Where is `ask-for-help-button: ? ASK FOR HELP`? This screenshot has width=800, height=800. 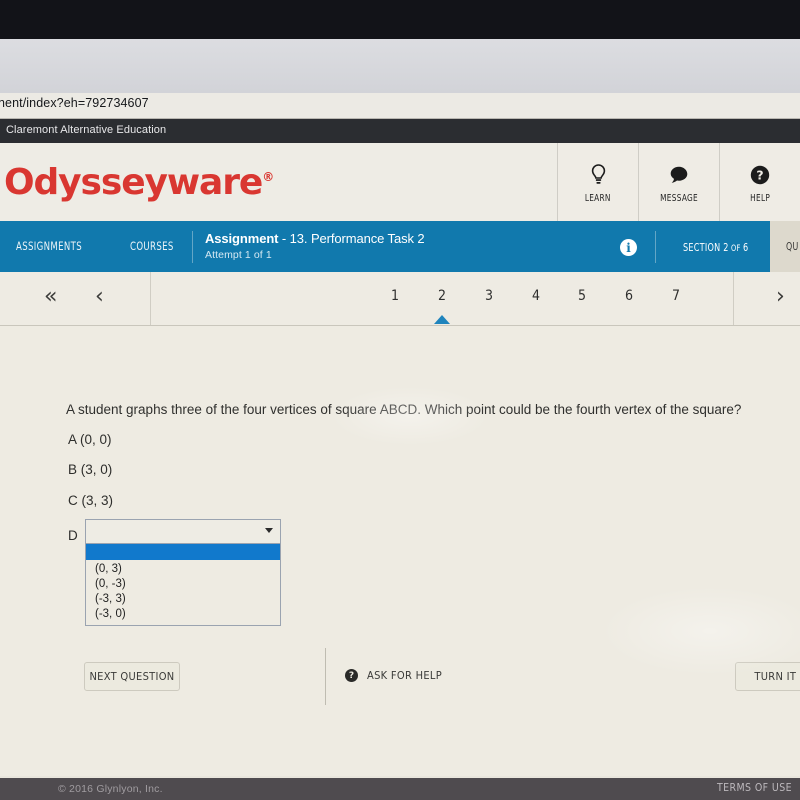
ask-for-help-button: ? ASK FOR HELP is located at coordinates (393, 675).